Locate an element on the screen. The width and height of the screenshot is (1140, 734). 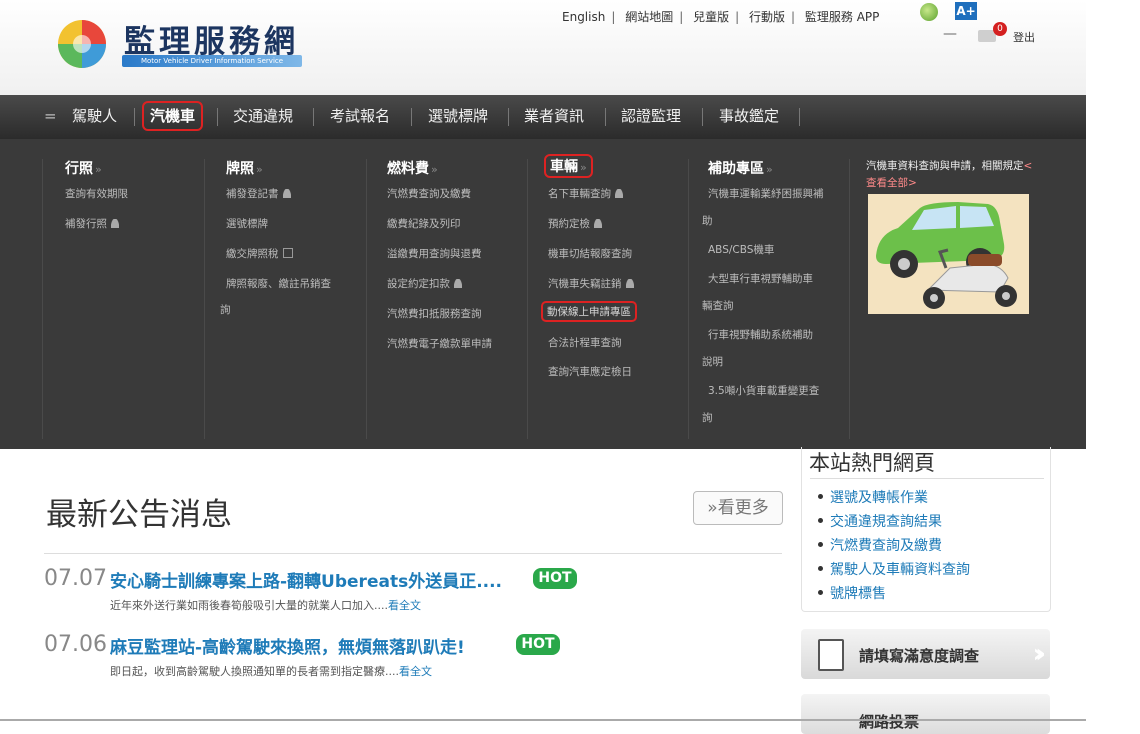
vote-button: 網路投票 is located at coordinates (925, 714).